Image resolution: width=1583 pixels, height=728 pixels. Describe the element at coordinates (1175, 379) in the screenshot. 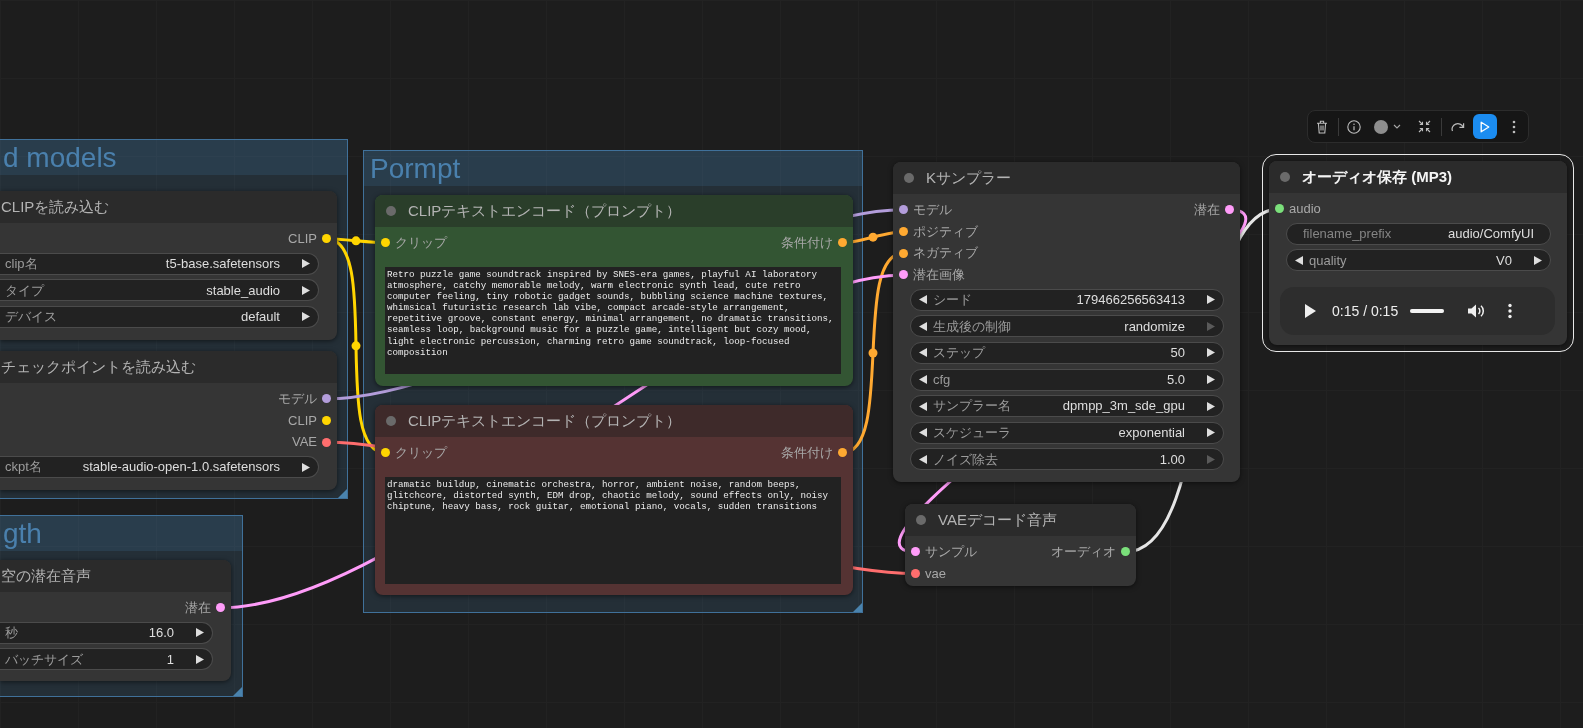

I see `widget-value: 5.0` at that location.